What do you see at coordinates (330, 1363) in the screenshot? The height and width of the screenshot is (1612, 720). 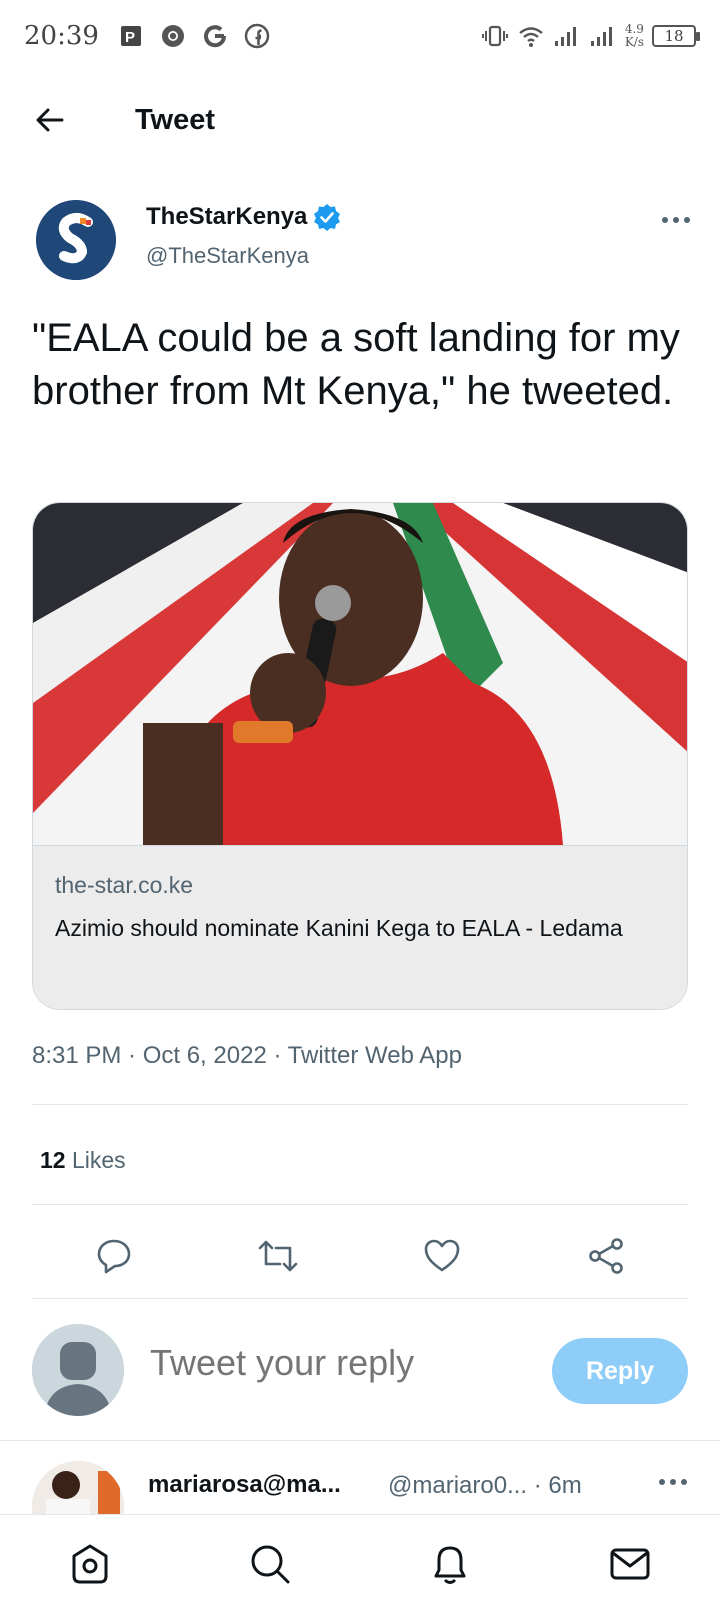 I see `reply-input` at bounding box center [330, 1363].